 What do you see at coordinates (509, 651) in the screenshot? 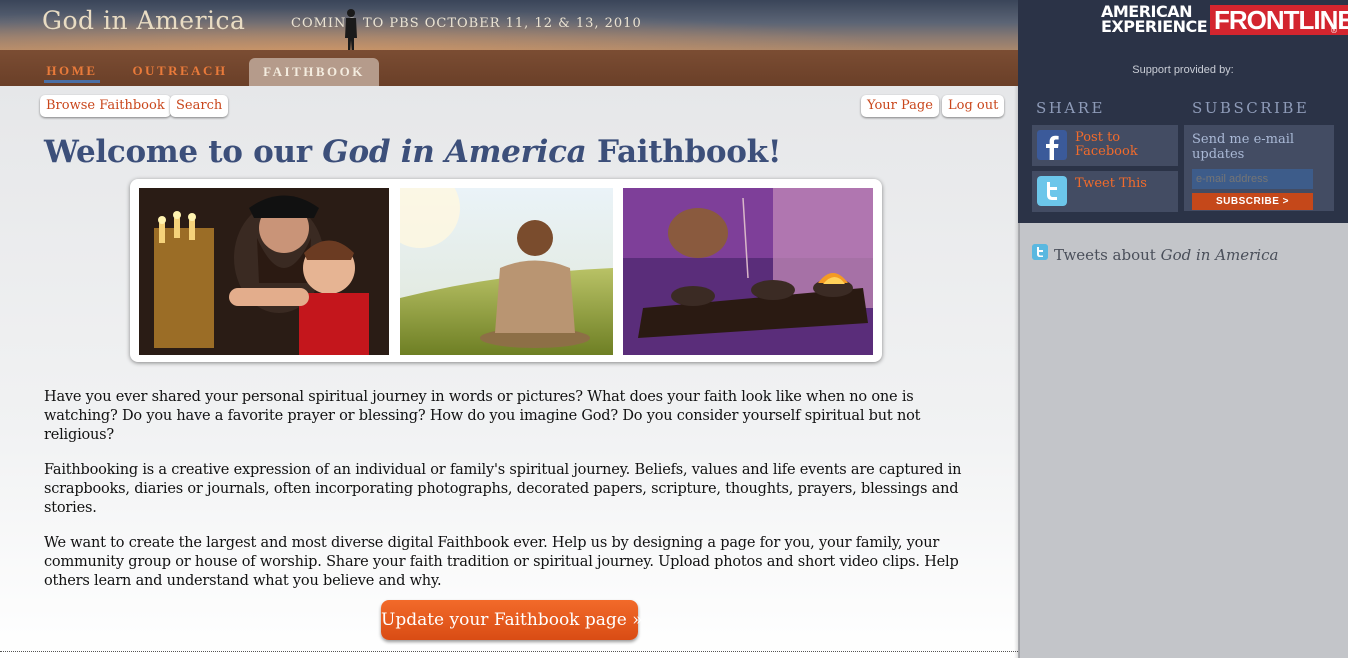
I see `dotted-divider` at bounding box center [509, 651].